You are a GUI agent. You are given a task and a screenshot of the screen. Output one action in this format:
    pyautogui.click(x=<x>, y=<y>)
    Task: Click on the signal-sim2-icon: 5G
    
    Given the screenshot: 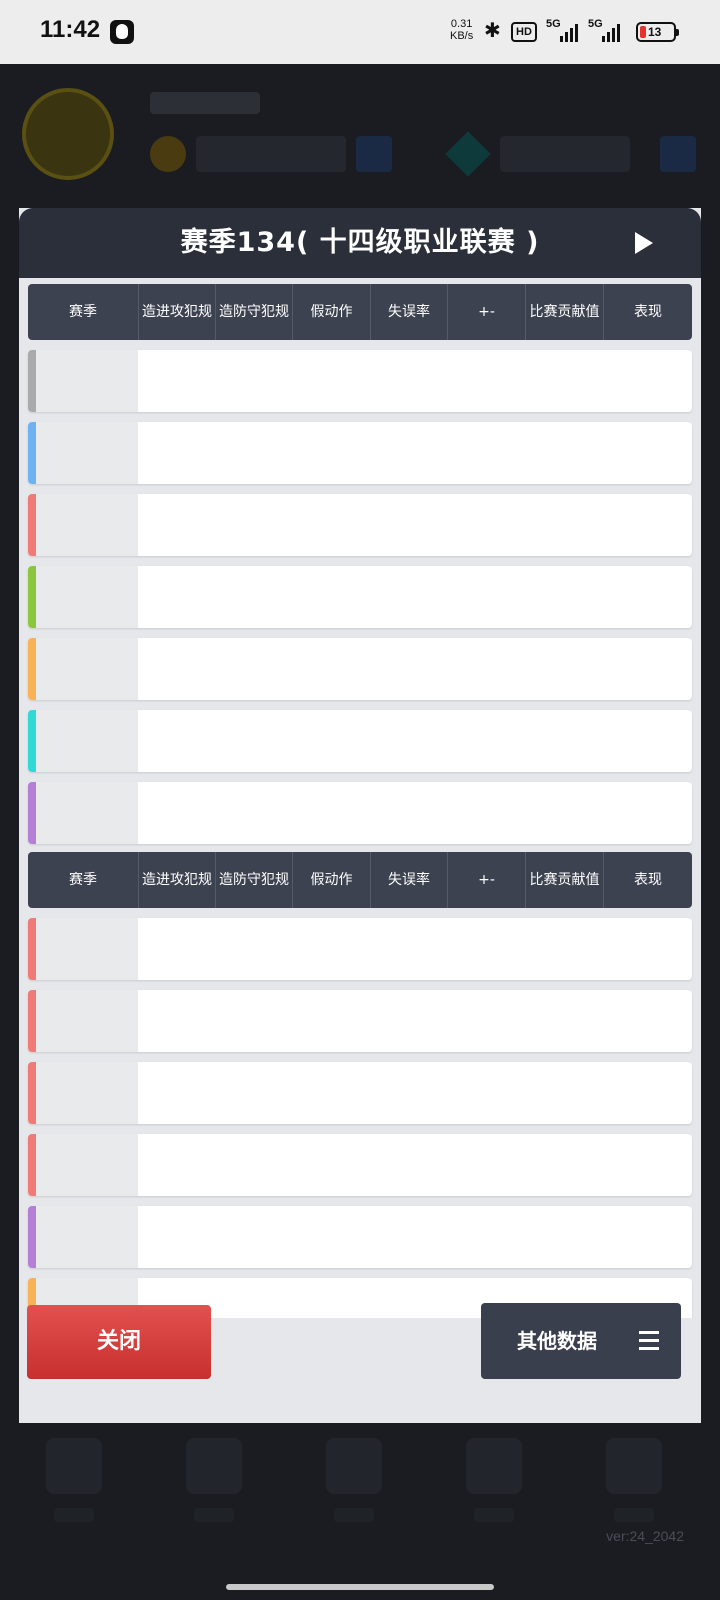 What is the action you would take?
    pyautogui.click(x=611, y=31)
    